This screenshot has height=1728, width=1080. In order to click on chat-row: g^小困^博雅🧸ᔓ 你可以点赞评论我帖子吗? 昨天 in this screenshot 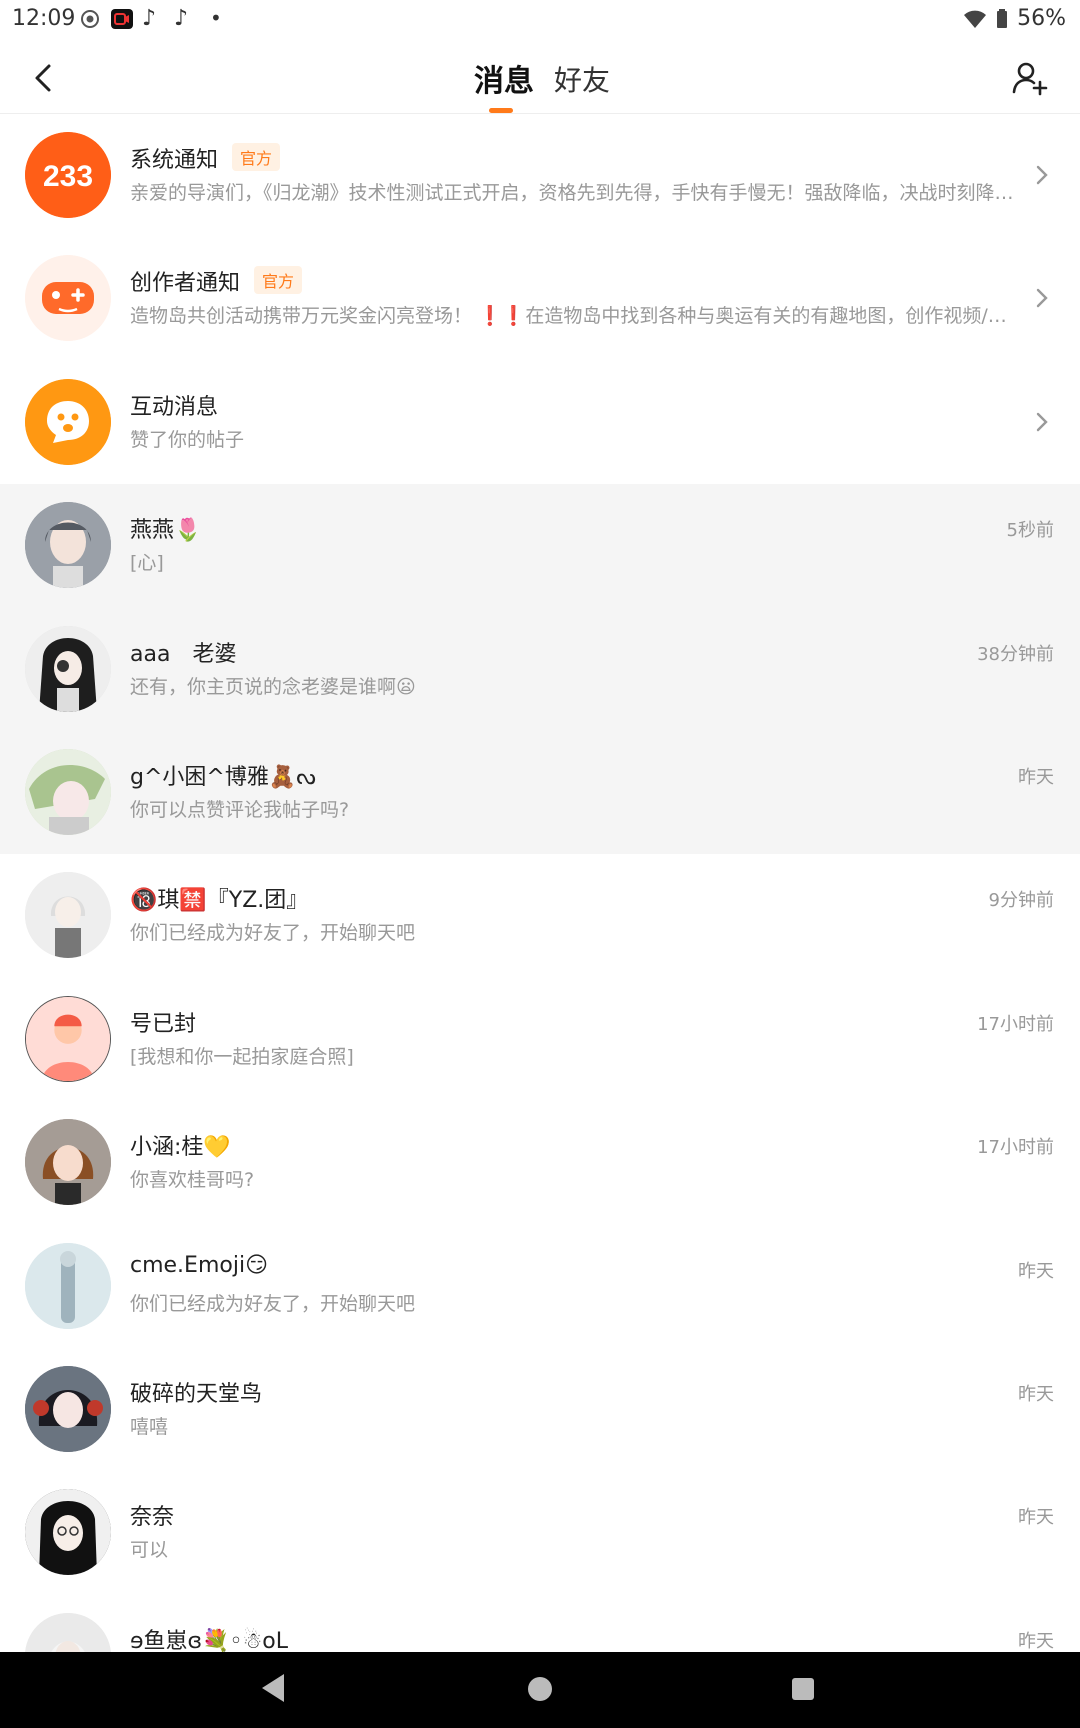, I will do `click(540, 792)`.